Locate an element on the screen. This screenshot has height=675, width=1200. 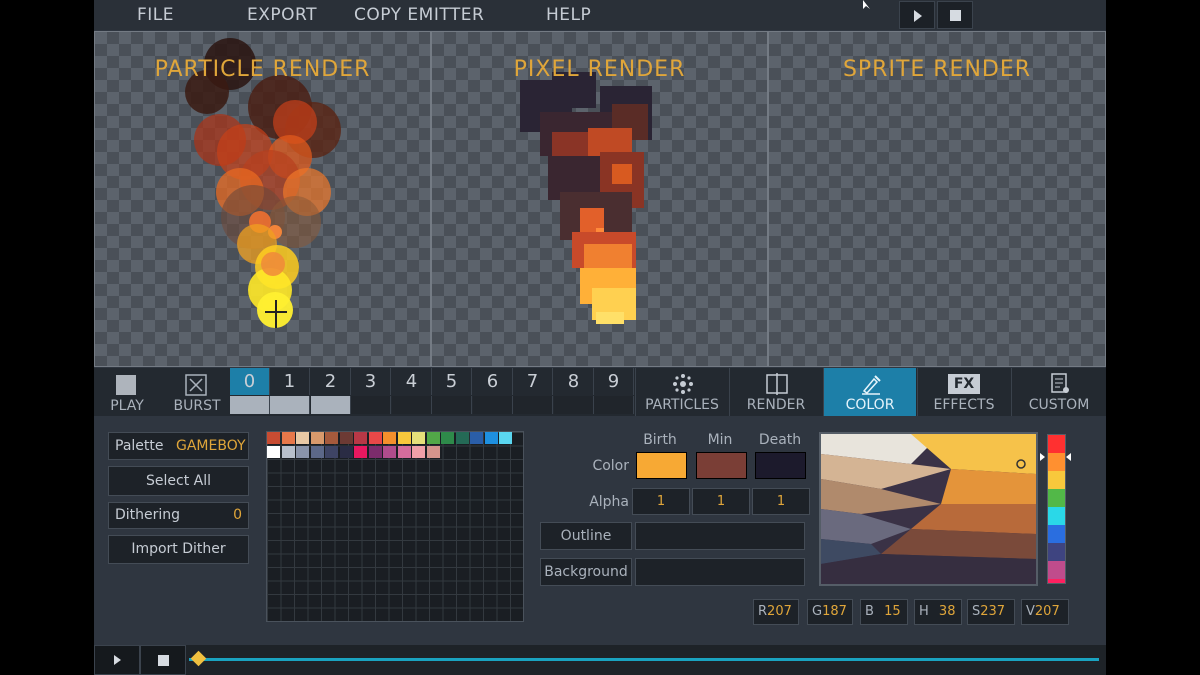
tab-color-label: COLOR is located at coordinates (870, 405).